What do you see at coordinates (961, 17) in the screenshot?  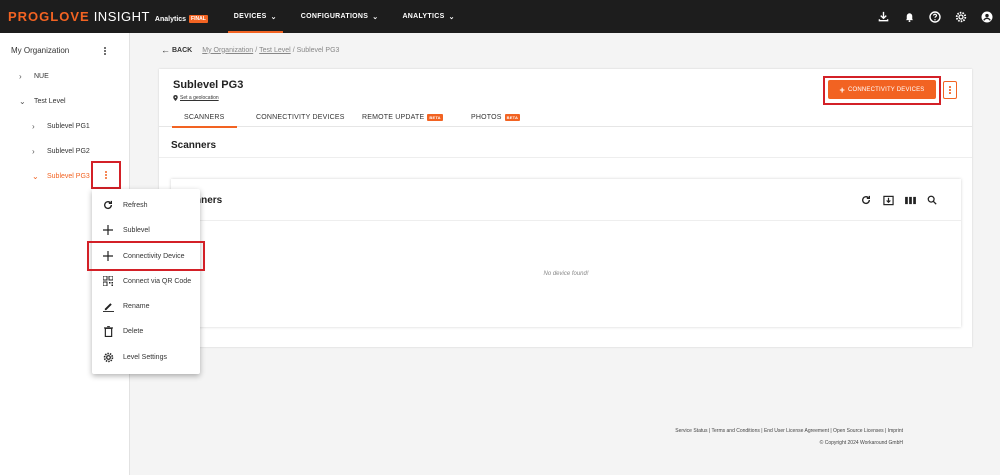 I see `settings-icon` at bounding box center [961, 17].